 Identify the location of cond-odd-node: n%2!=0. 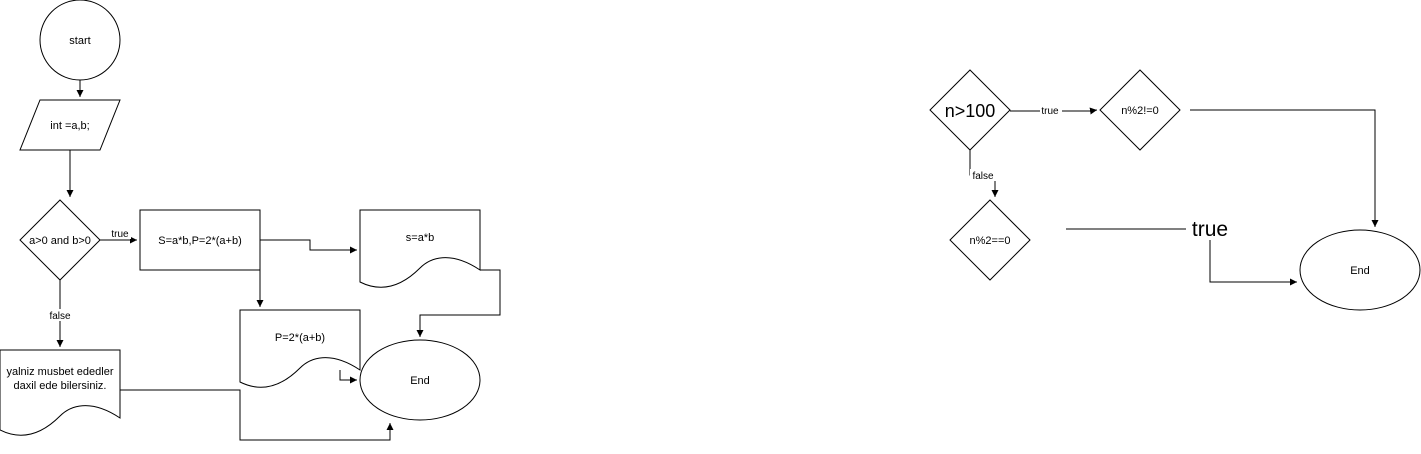
(1140, 110).